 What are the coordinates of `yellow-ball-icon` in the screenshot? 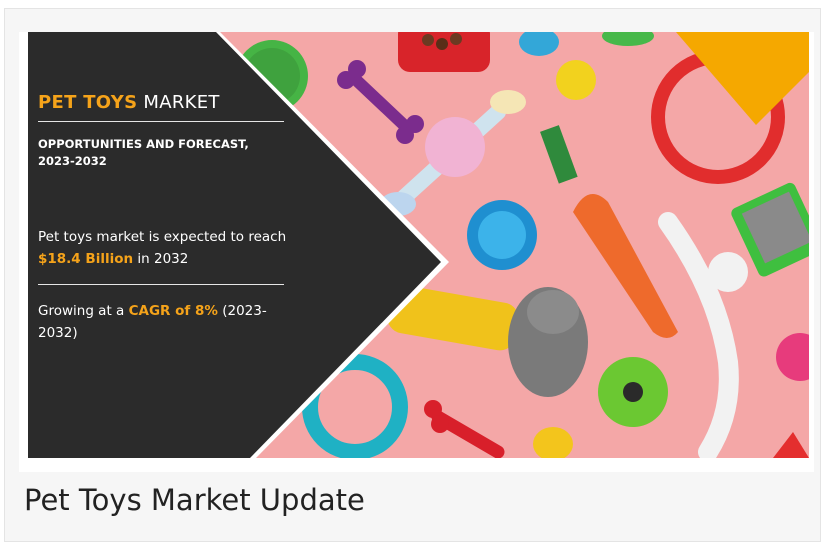 It's located at (576, 80).